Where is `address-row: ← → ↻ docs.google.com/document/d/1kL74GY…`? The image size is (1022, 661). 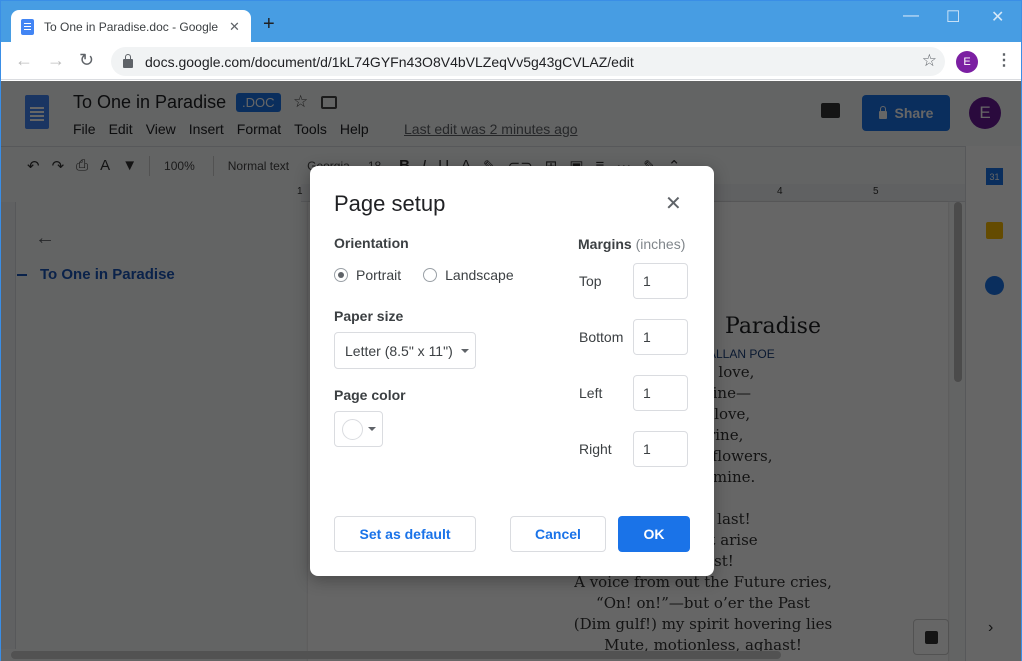
address-row: ← → ↻ docs.google.com/document/d/1kL74GY… is located at coordinates (511, 61).